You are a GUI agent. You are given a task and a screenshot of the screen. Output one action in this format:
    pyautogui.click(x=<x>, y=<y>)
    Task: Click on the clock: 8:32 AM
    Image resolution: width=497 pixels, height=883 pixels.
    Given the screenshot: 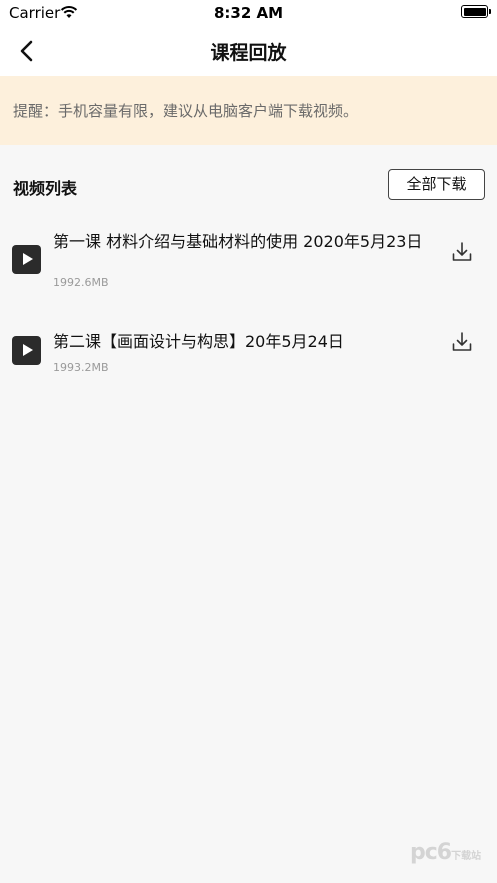 What is the action you would take?
    pyautogui.click(x=248, y=13)
    